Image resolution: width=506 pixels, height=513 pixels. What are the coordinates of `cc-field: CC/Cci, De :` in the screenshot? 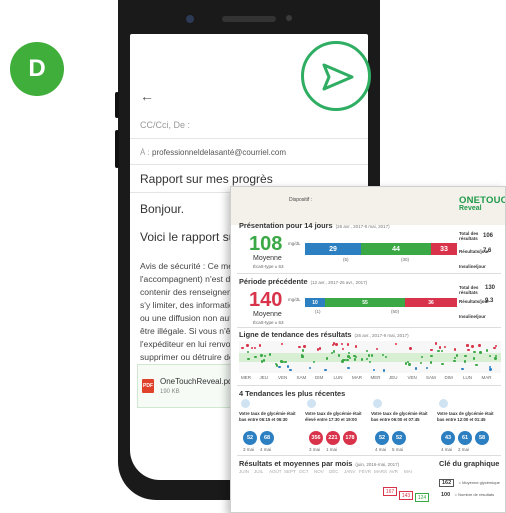 It's located at (165, 125).